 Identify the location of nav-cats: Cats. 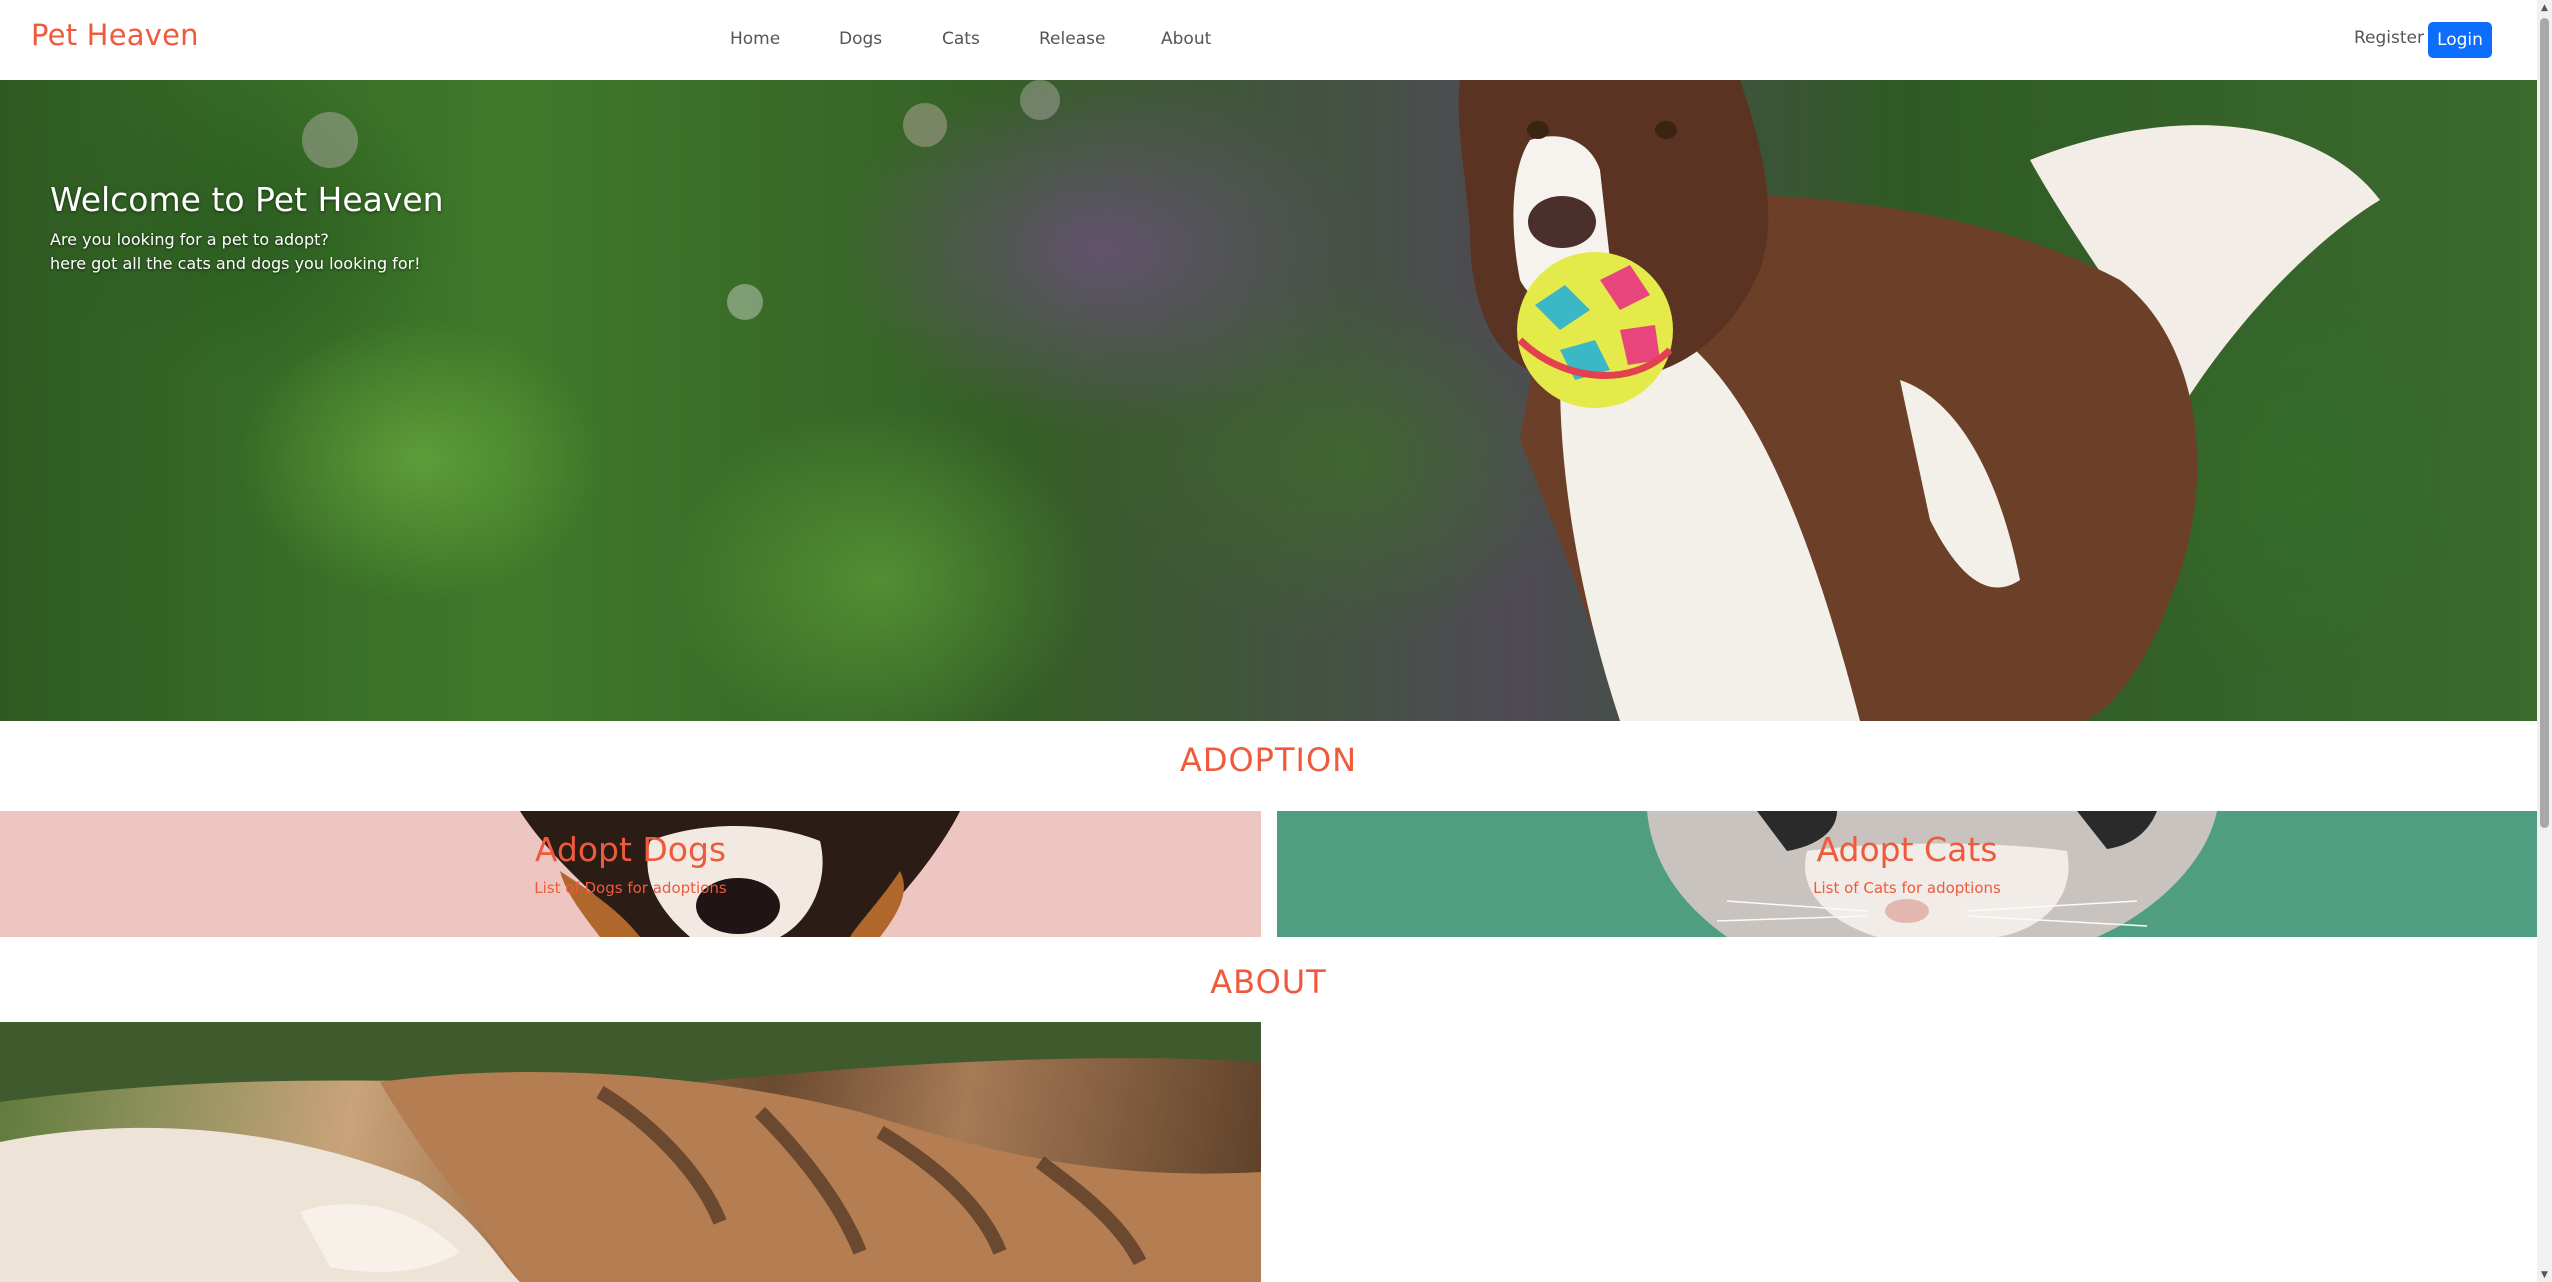
(961, 39).